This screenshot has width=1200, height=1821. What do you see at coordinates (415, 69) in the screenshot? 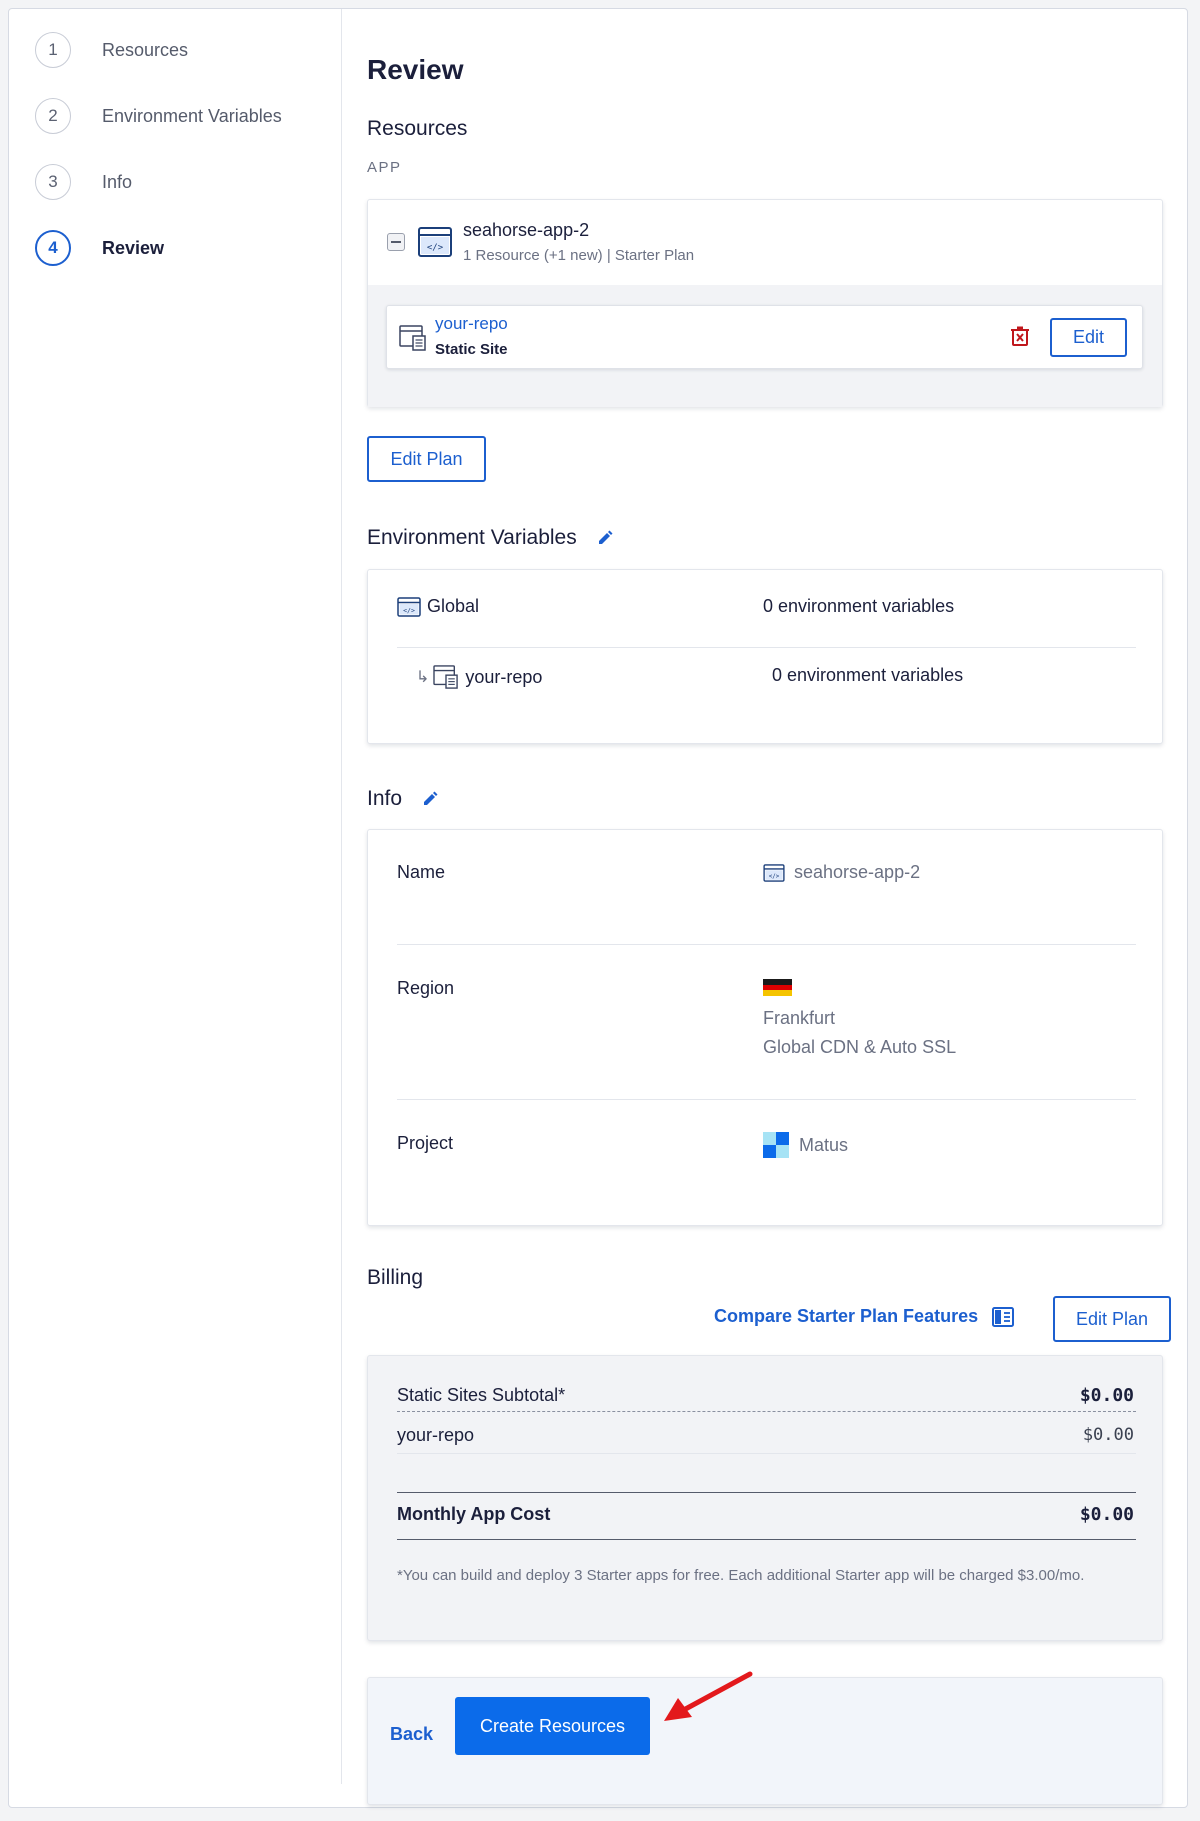
I see `page-title: Review` at bounding box center [415, 69].